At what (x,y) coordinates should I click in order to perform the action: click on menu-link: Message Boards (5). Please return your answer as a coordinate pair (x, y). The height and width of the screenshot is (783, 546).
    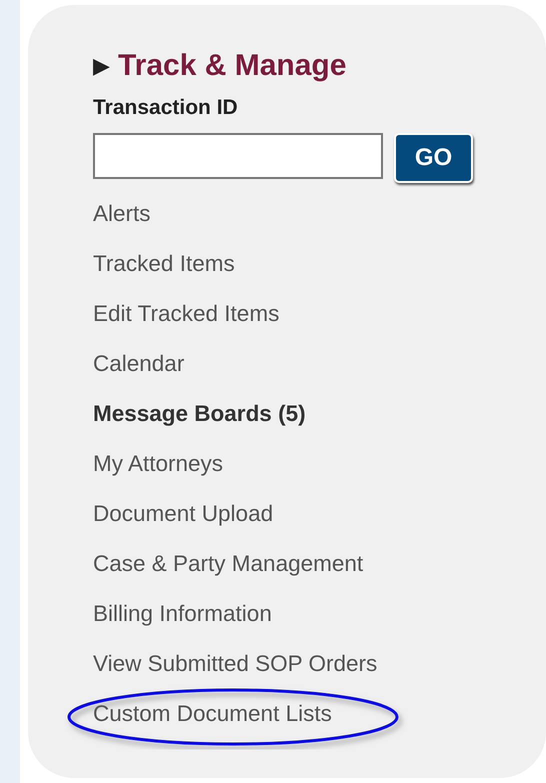
    Looking at the image, I should click on (199, 414).